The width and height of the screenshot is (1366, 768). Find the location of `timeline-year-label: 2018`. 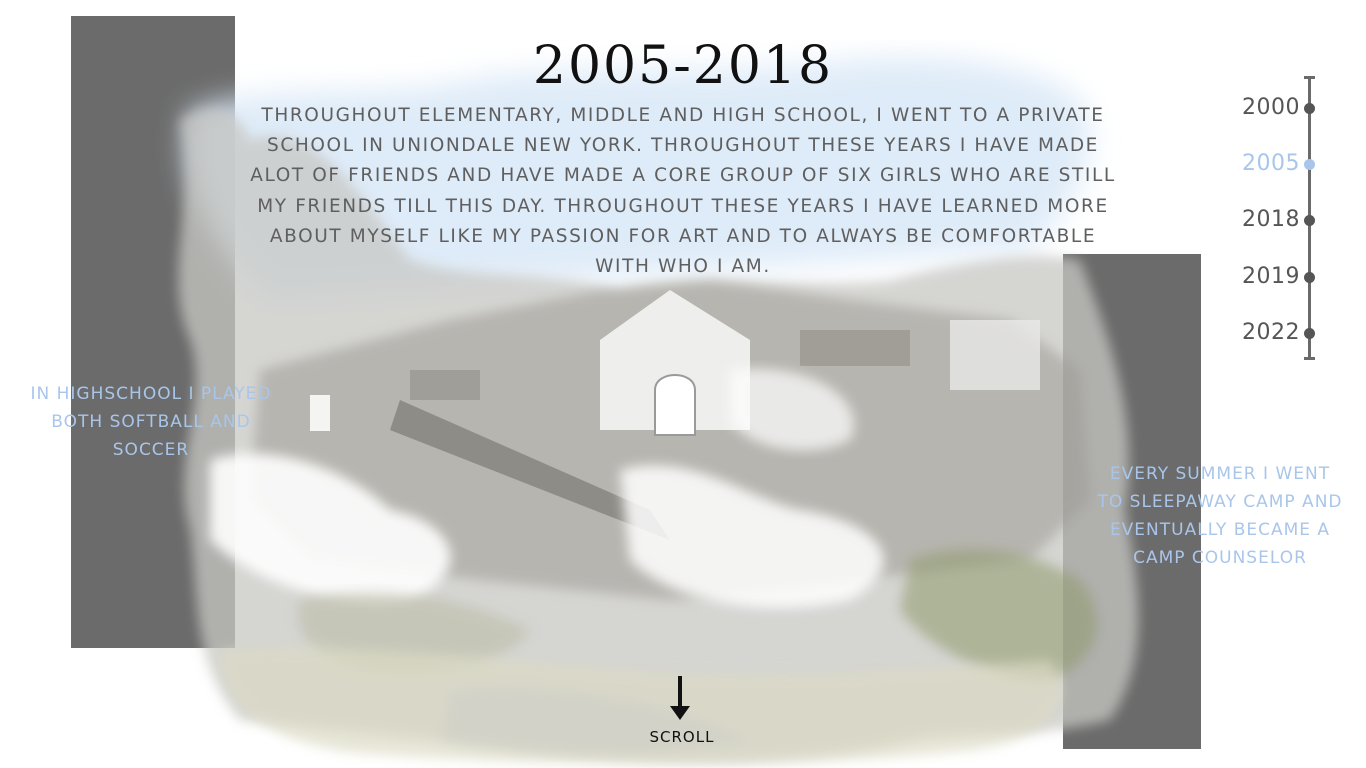

timeline-year-label: 2018 is located at coordinates (1271, 219).